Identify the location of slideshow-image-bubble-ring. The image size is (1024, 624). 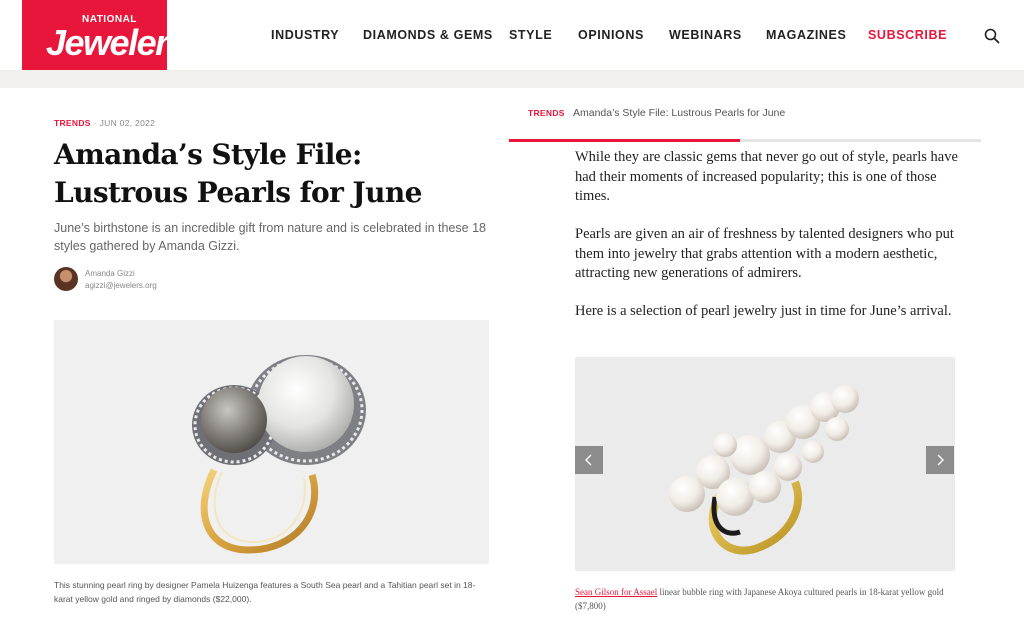
(765, 464).